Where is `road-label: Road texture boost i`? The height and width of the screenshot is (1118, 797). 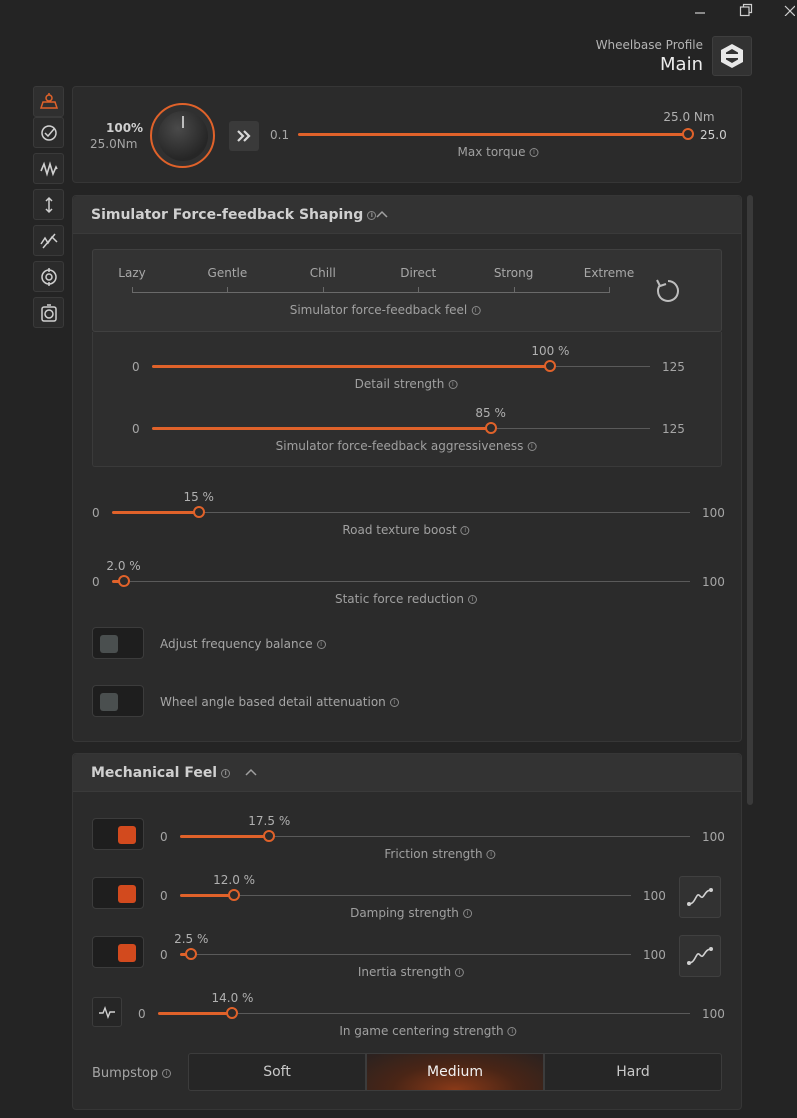 road-label: Road texture boost i is located at coordinates (406, 530).